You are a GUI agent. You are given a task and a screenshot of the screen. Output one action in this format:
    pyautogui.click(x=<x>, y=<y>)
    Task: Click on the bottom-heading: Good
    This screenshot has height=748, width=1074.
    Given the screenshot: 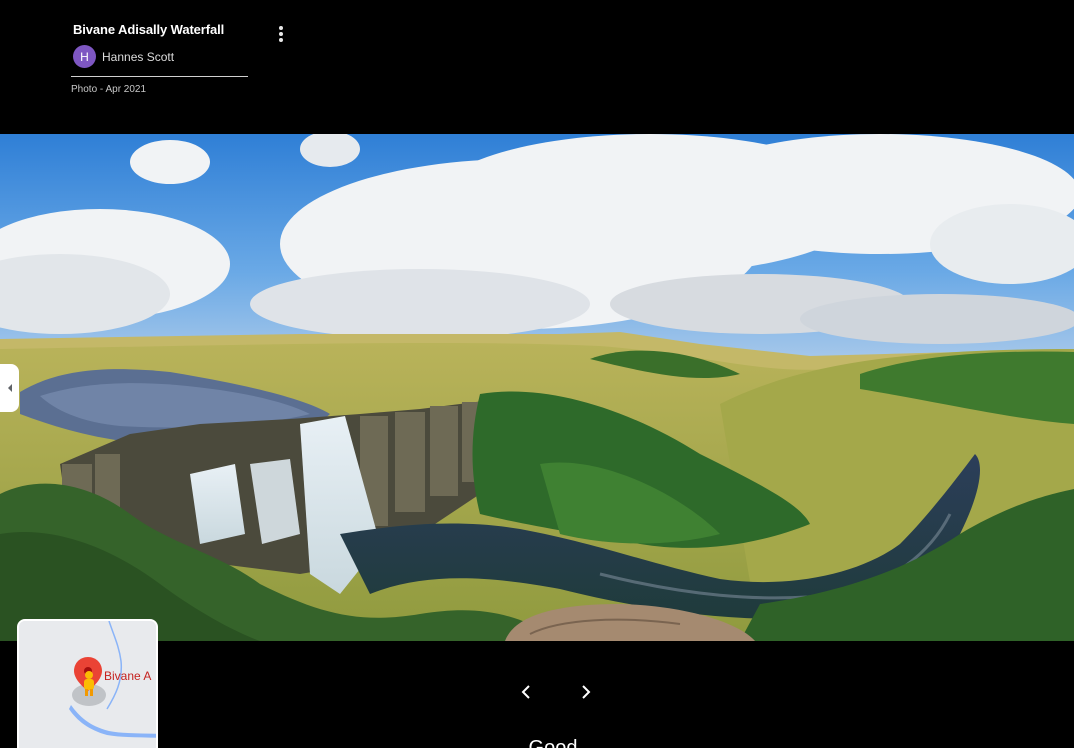 What is the action you would take?
    pyautogui.click(x=553, y=742)
    